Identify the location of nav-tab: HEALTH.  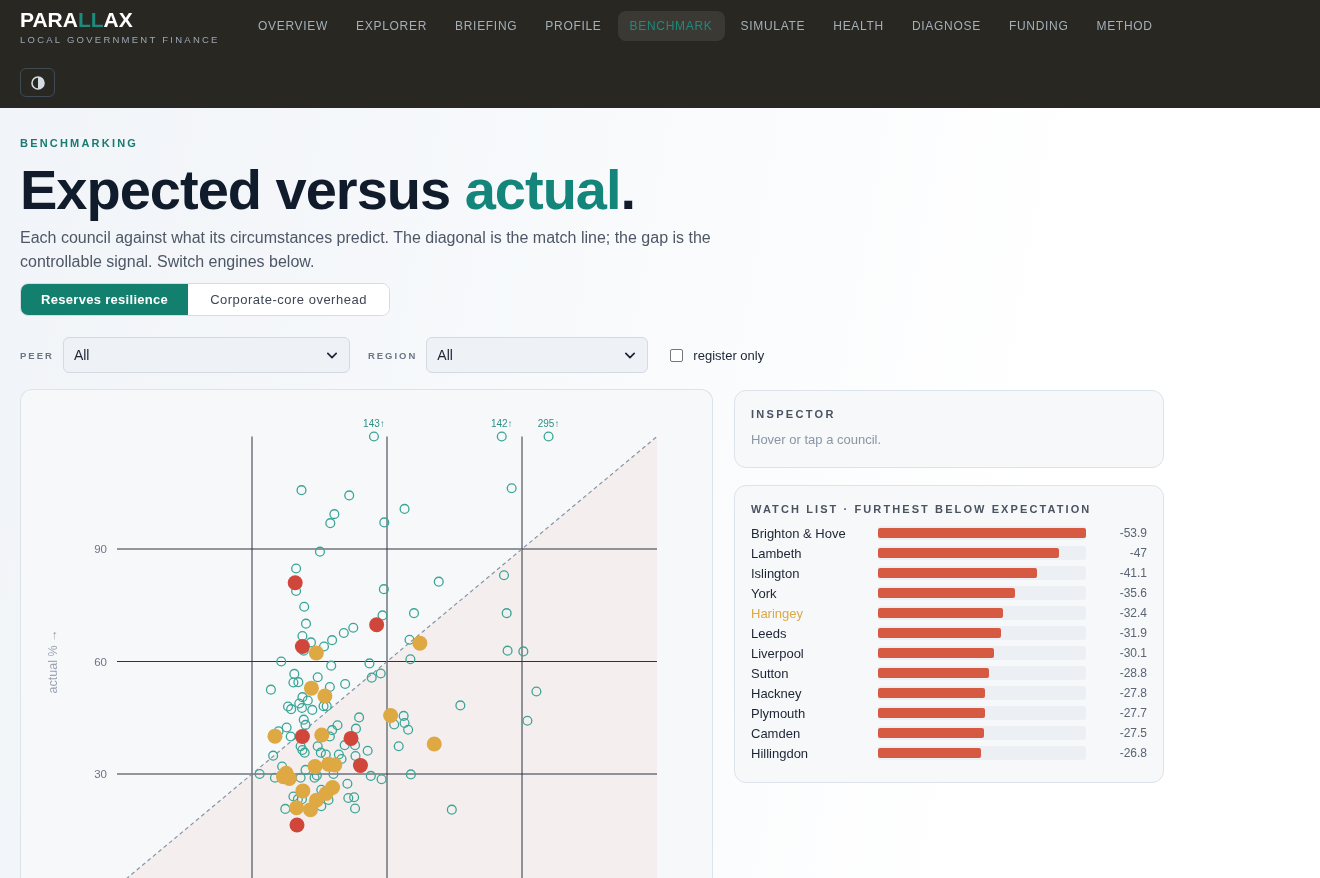
(858, 26).